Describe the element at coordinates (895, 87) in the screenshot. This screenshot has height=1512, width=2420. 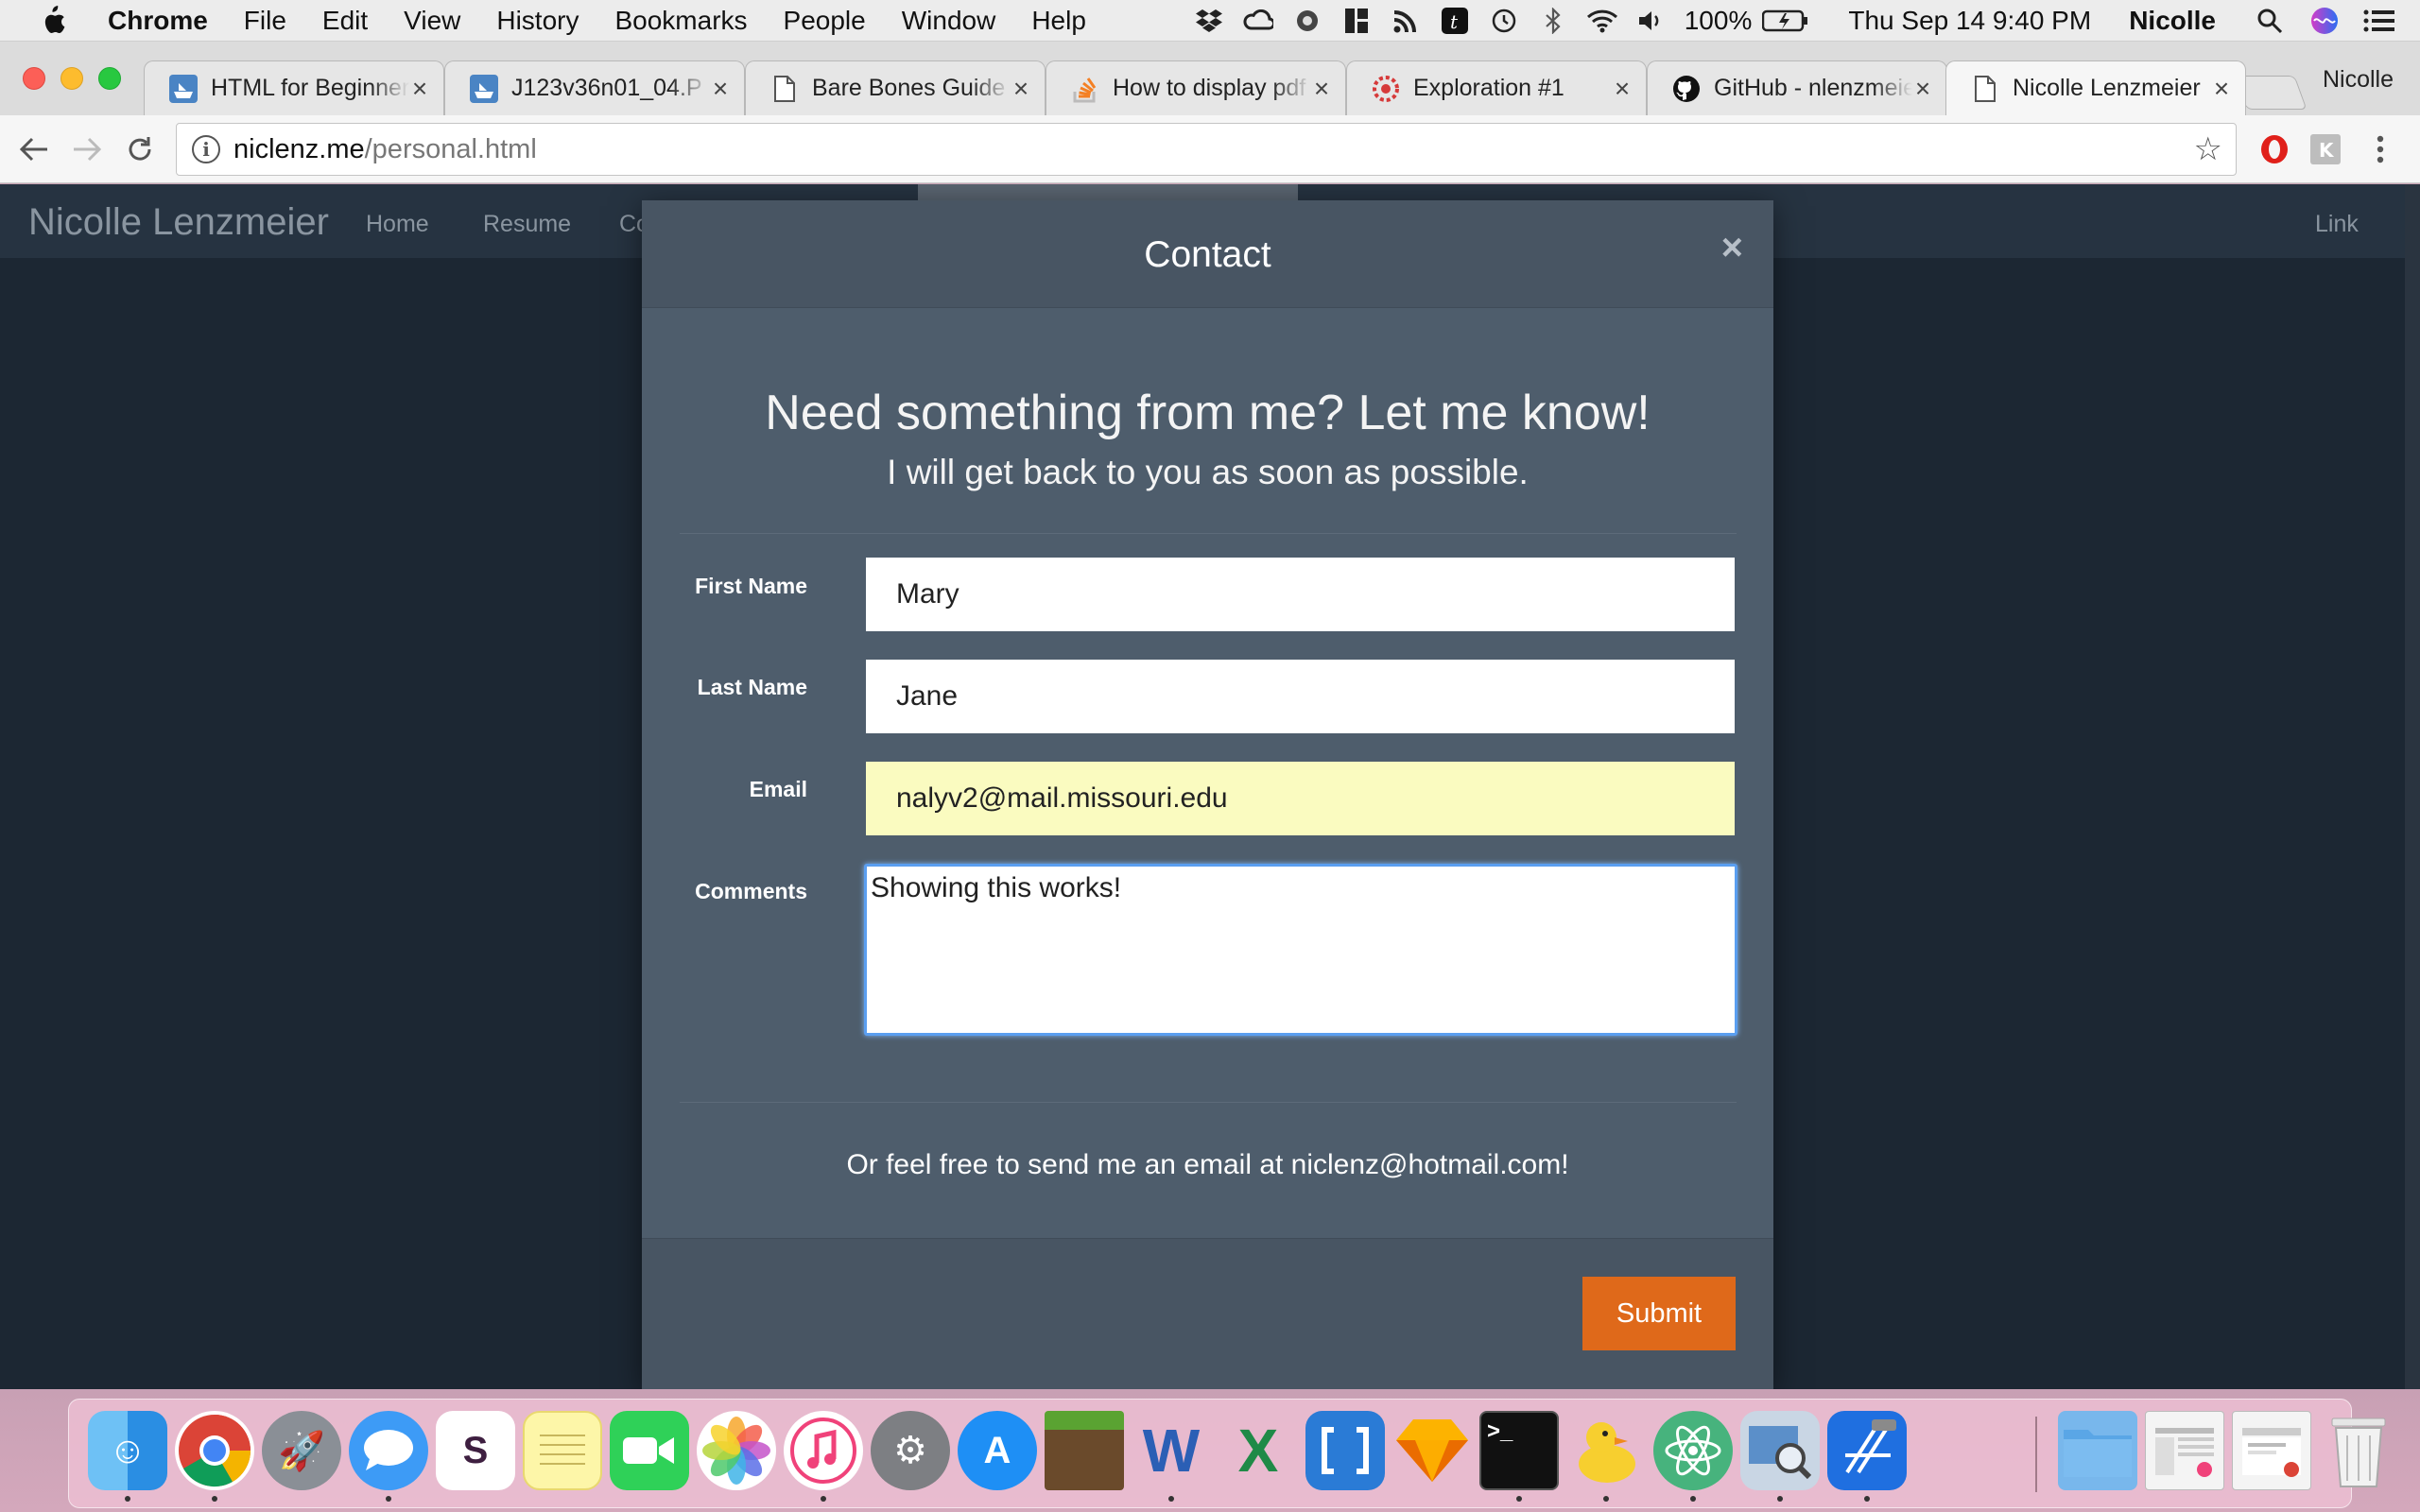
I see `tab-bare-bones-guide: Bare Bones Guide ×` at that location.